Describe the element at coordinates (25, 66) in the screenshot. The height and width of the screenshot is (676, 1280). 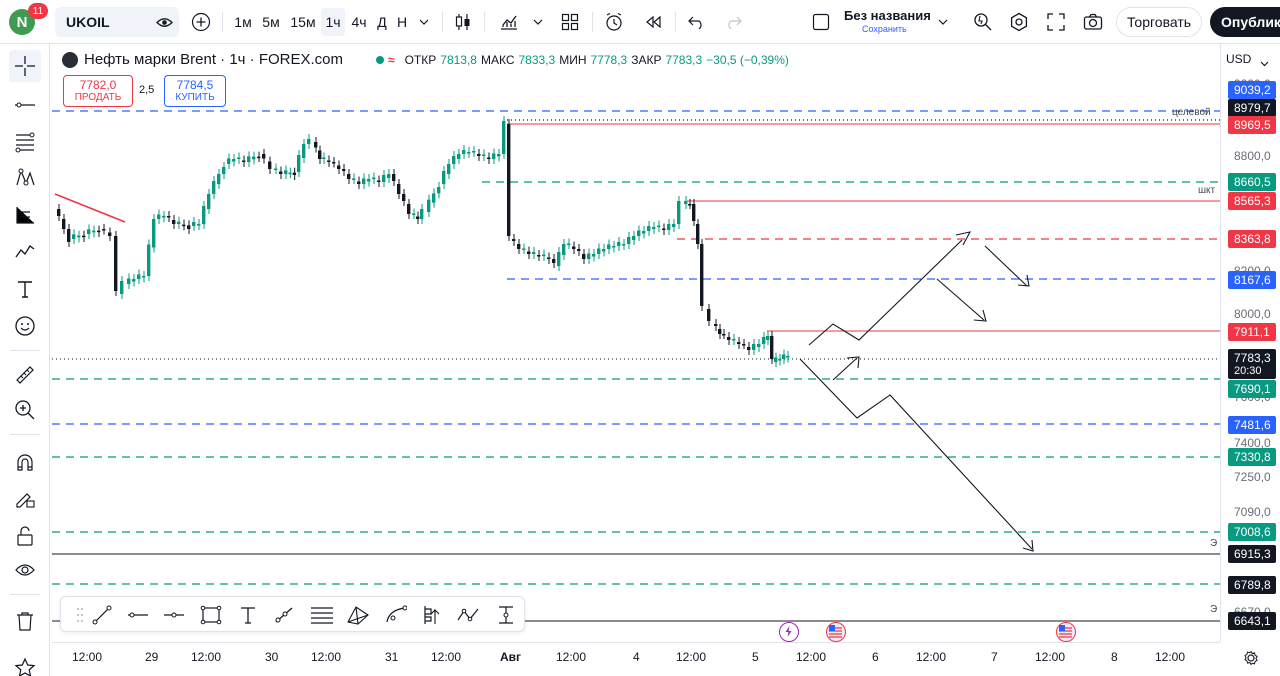
I see `crosshair-icon` at that location.